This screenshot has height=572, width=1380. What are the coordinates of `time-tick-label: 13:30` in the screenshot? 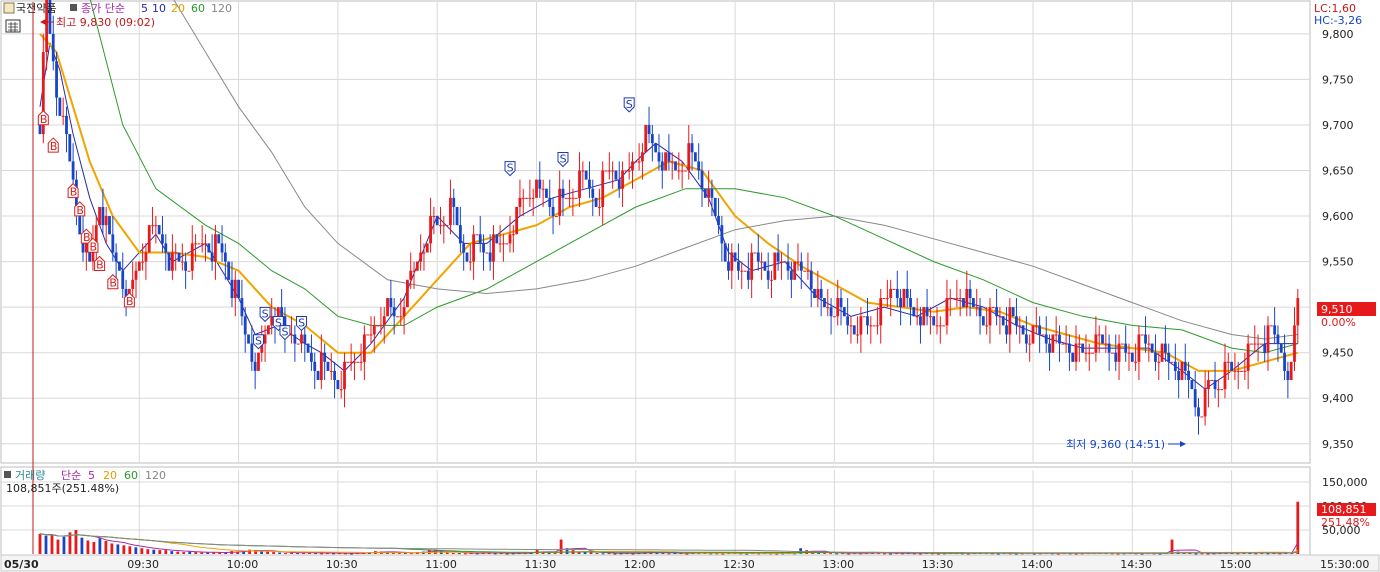 It's located at (938, 564).